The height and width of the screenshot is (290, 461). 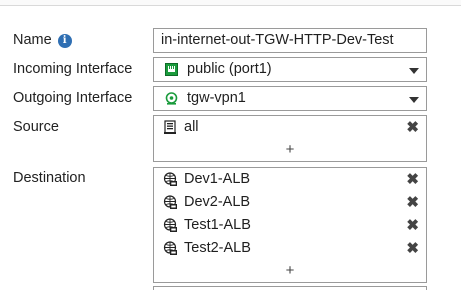 I want to click on incoming-interface-select: public (port1), so click(x=290, y=69).